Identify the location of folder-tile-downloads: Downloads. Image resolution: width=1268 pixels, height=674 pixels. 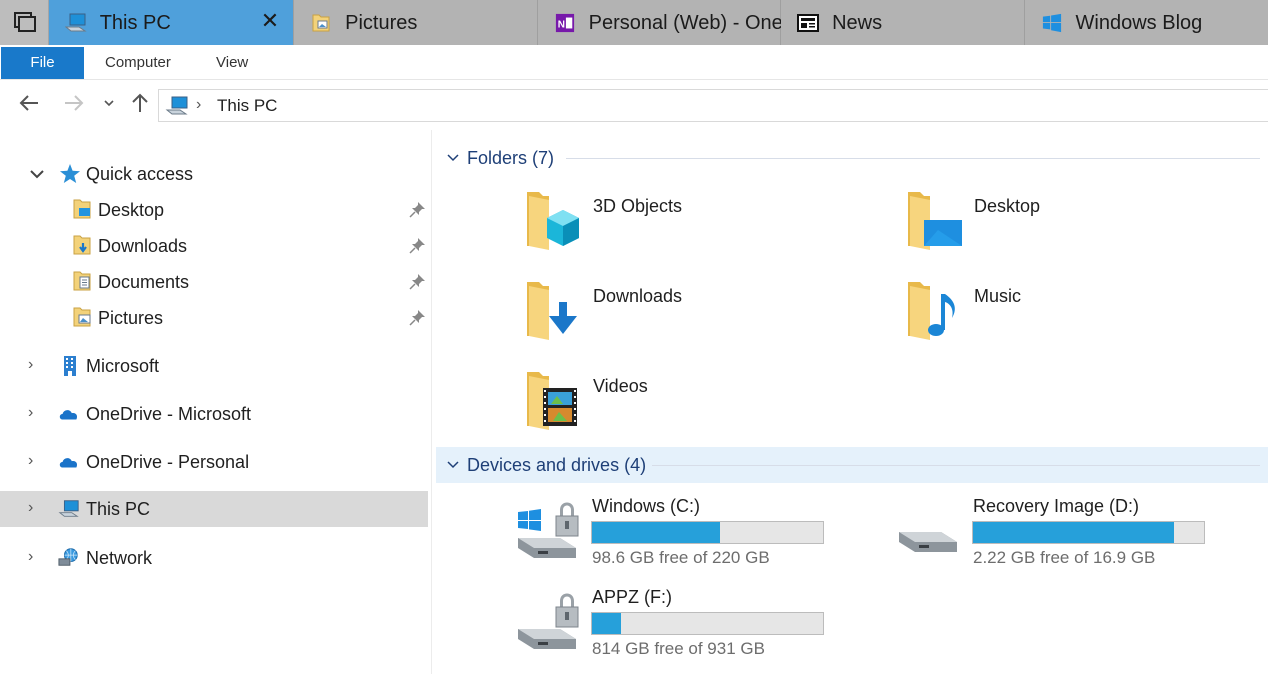
(705, 313).